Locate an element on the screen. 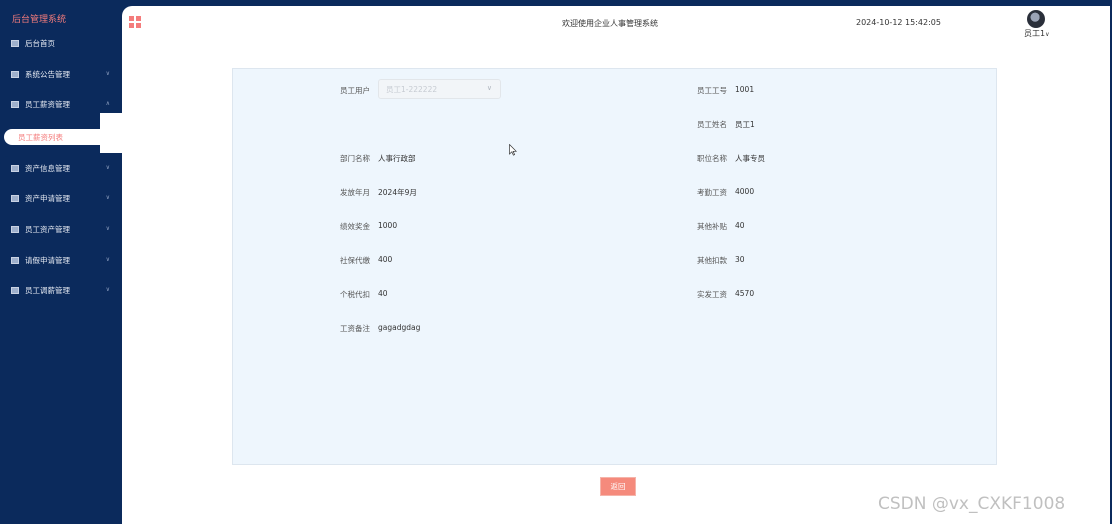  sidebar-item-announcement: 系统公告管理 ∨ is located at coordinates (61, 74).